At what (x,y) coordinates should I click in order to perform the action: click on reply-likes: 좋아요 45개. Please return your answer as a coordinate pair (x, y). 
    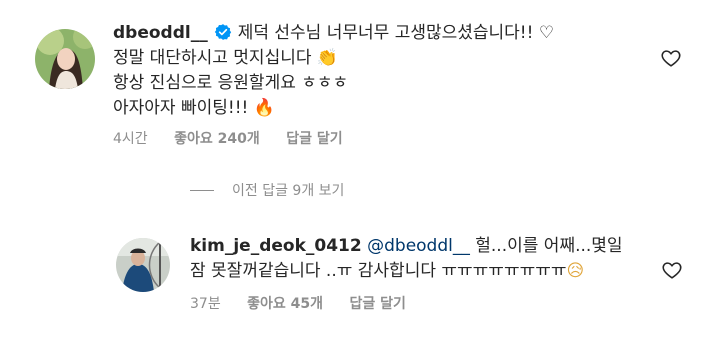
    Looking at the image, I should click on (285, 304).